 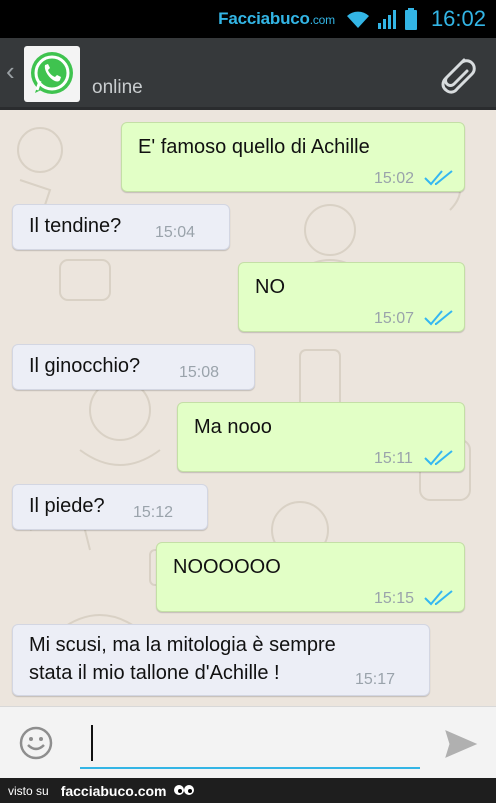 I want to click on message-input-bar, so click(x=248, y=742).